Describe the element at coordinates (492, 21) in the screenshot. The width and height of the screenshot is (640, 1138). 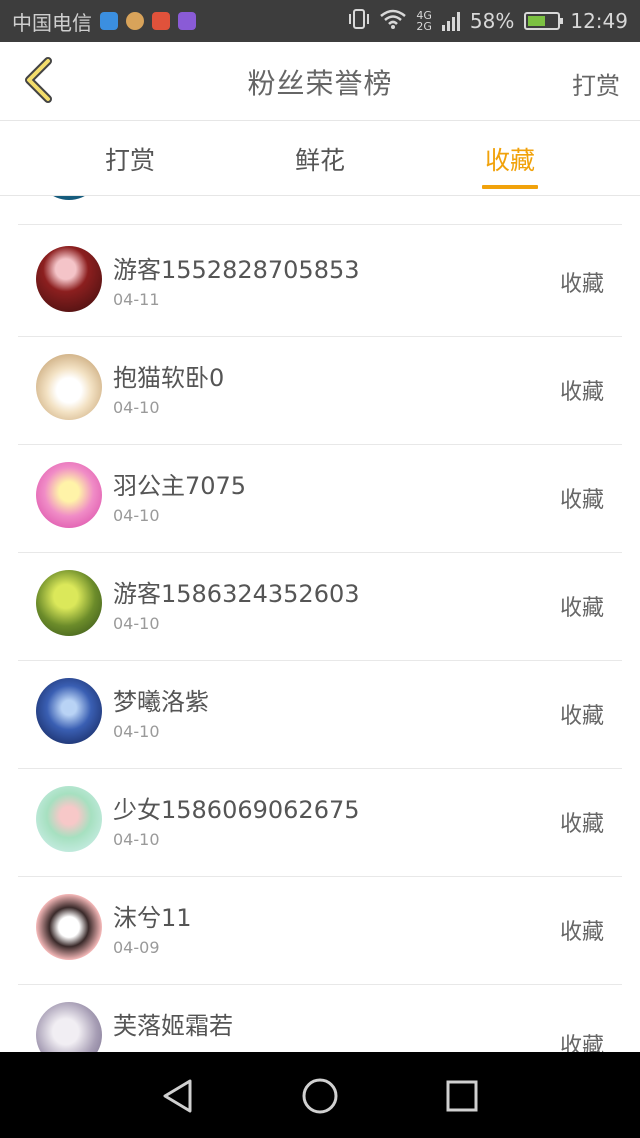
I see `battery-percent: 58%` at that location.